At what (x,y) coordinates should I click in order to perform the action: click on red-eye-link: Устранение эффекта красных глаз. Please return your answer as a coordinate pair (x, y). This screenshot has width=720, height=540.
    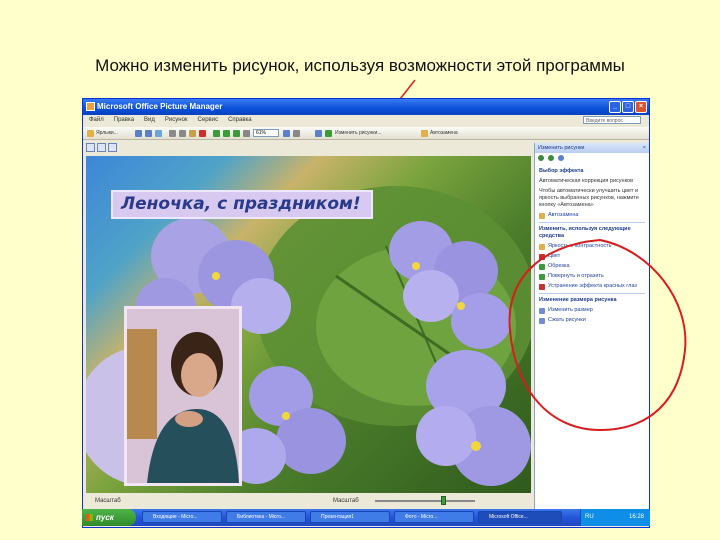
    Looking at the image, I should click on (592, 286).